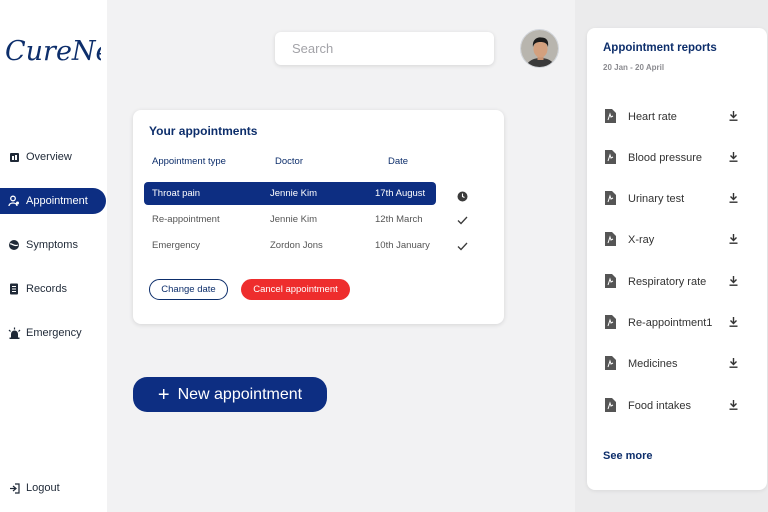 The image size is (768, 512). I want to click on sidebar-item-symptoms: Symptoms, so click(53, 245).